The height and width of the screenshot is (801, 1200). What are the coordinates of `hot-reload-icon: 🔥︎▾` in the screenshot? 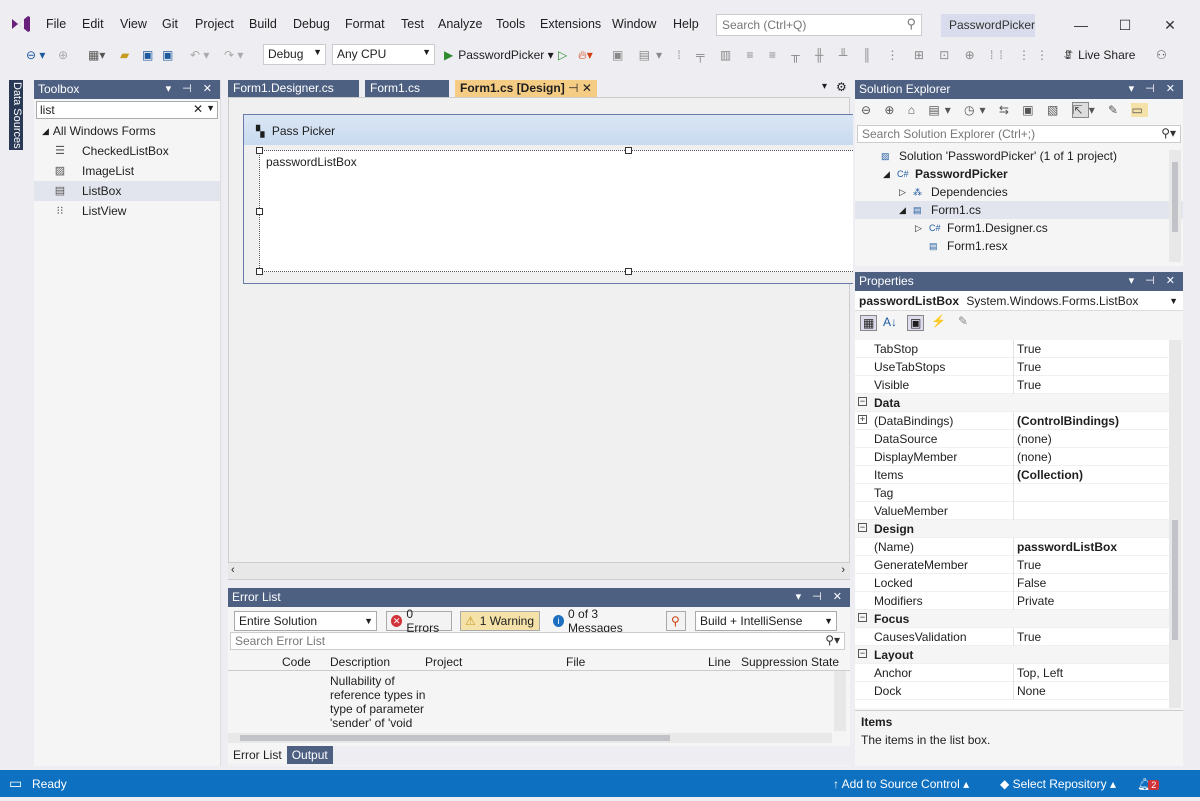 It's located at (585, 55).